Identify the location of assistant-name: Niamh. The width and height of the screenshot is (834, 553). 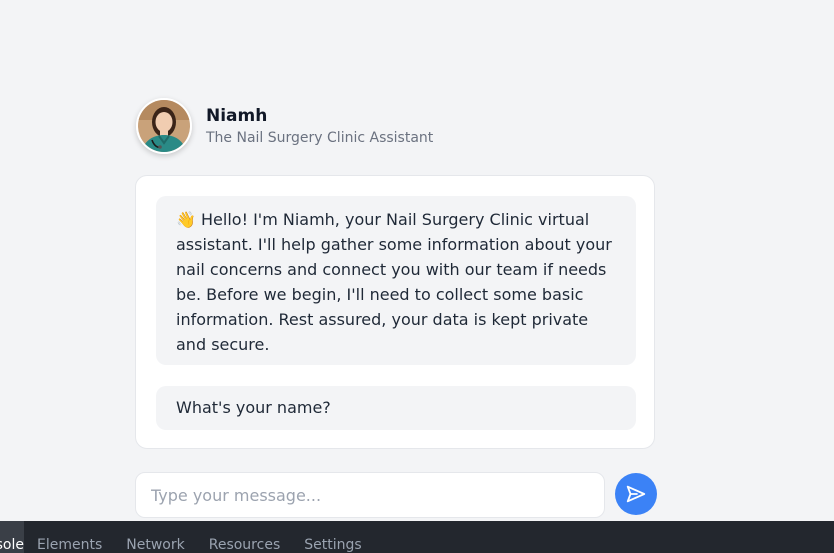
(237, 115).